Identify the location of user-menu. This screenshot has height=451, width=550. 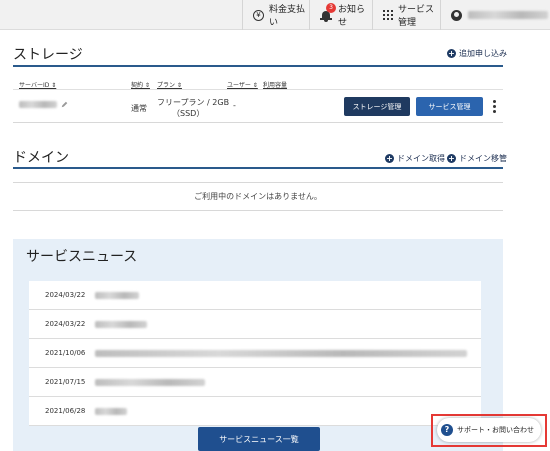
(495, 15).